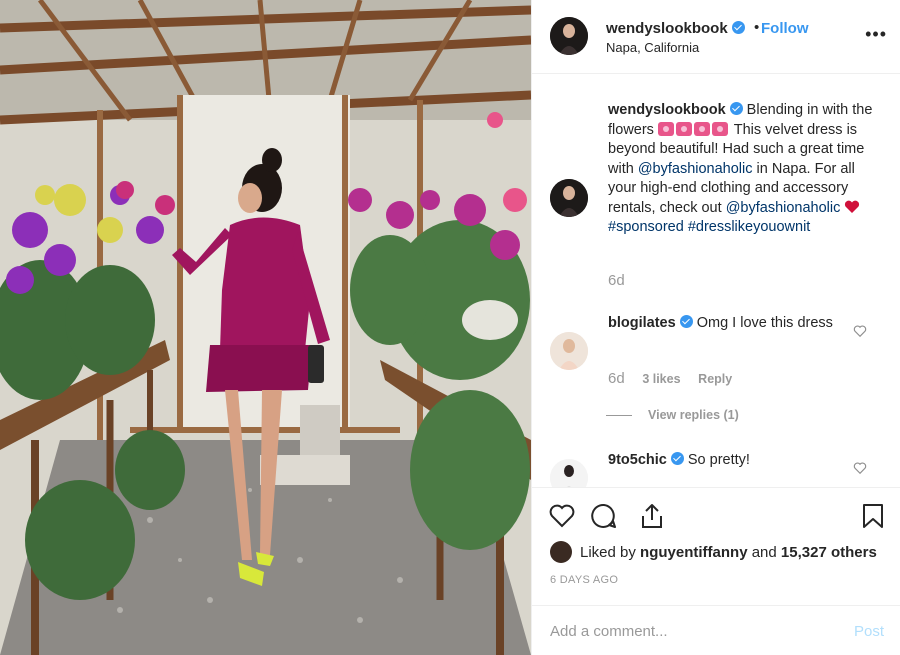  I want to click on post-date: 6 DAYS AGO, so click(584, 580).